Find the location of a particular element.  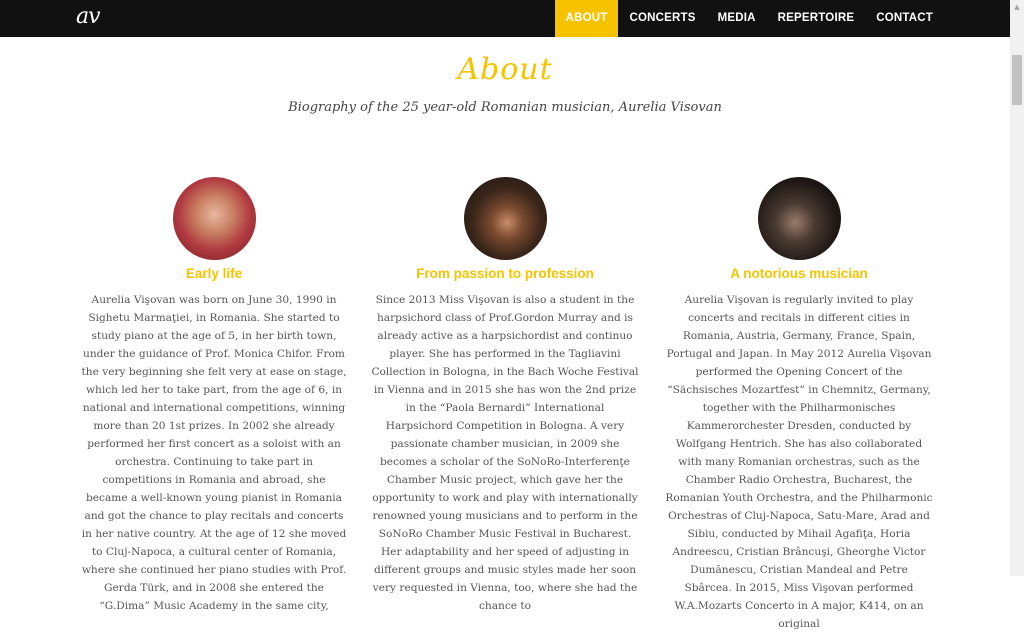

scroll-thumb is located at coordinates (1017, 80).